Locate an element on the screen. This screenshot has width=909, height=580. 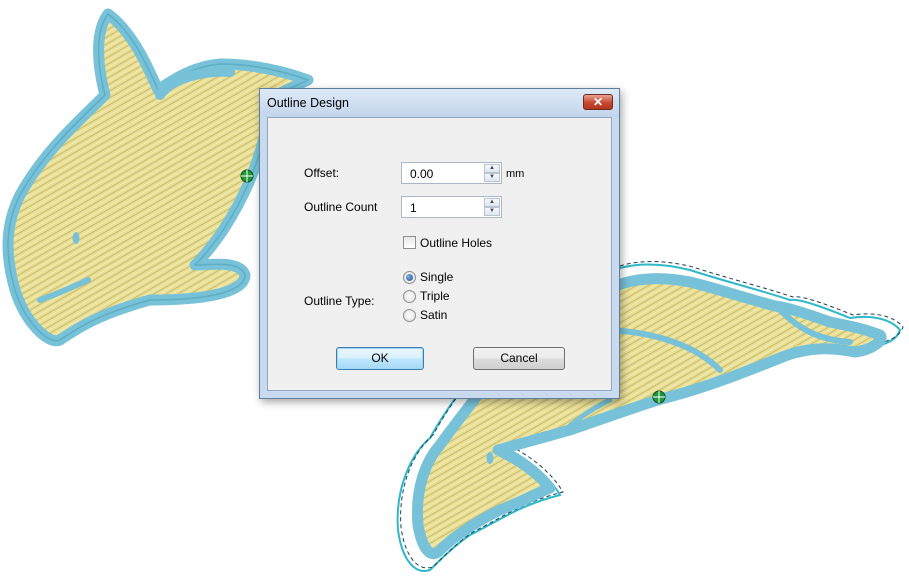
outline-type-label: Outline Type: is located at coordinates (339, 301).